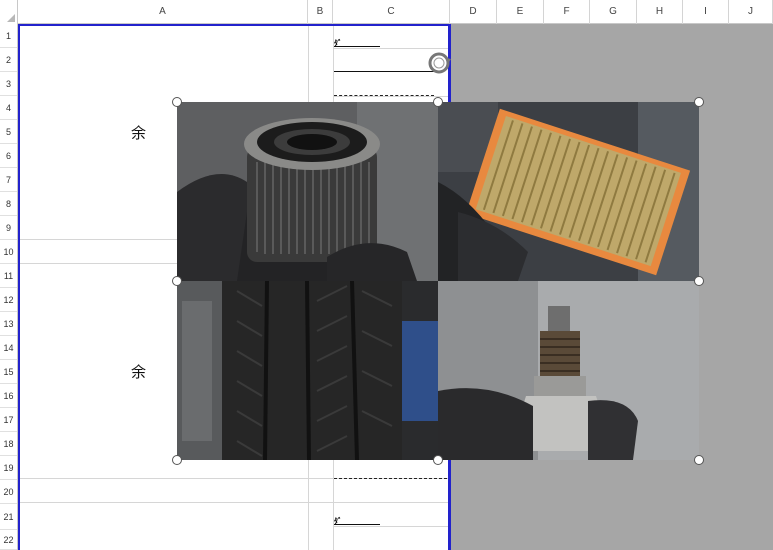 This screenshot has height=550, width=773. Describe the element at coordinates (8, 372) in the screenshot. I see `row-header-15: 15` at that location.